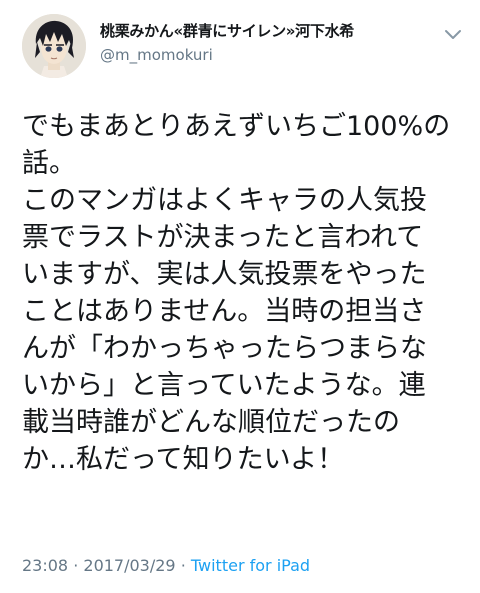 The height and width of the screenshot is (593, 480). Describe the element at coordinates (224, 385) in the screenshot. I see `tweet-text-line: いから」と言っていたような。連` at that location.